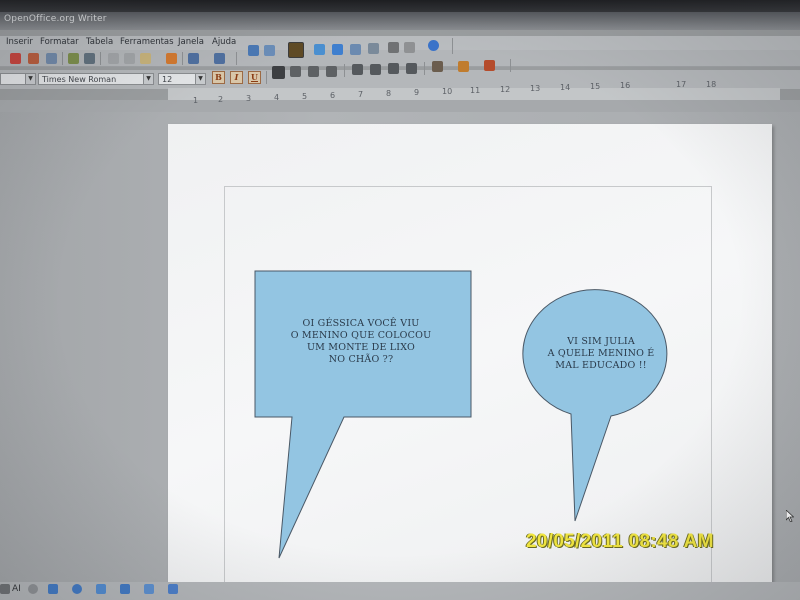 This screenshot has width=800, height=600. Describe the element at coordinates (16, 589) in the screenshot. I see `text-tool: AI` at that location.